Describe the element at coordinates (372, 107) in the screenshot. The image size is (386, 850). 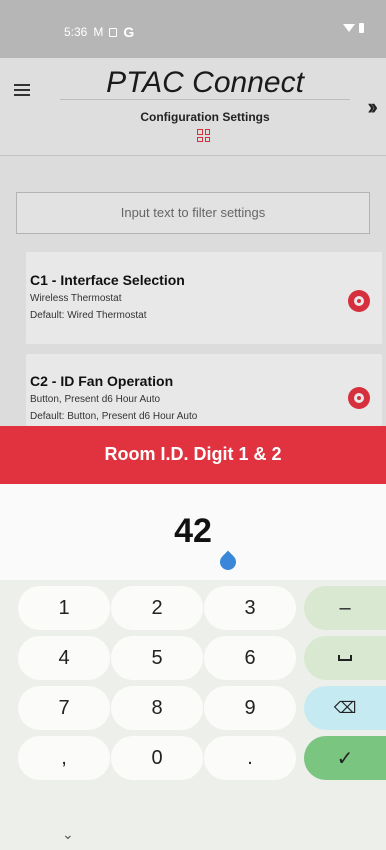
I see `double-chevron-right-icon: ››` at that location.